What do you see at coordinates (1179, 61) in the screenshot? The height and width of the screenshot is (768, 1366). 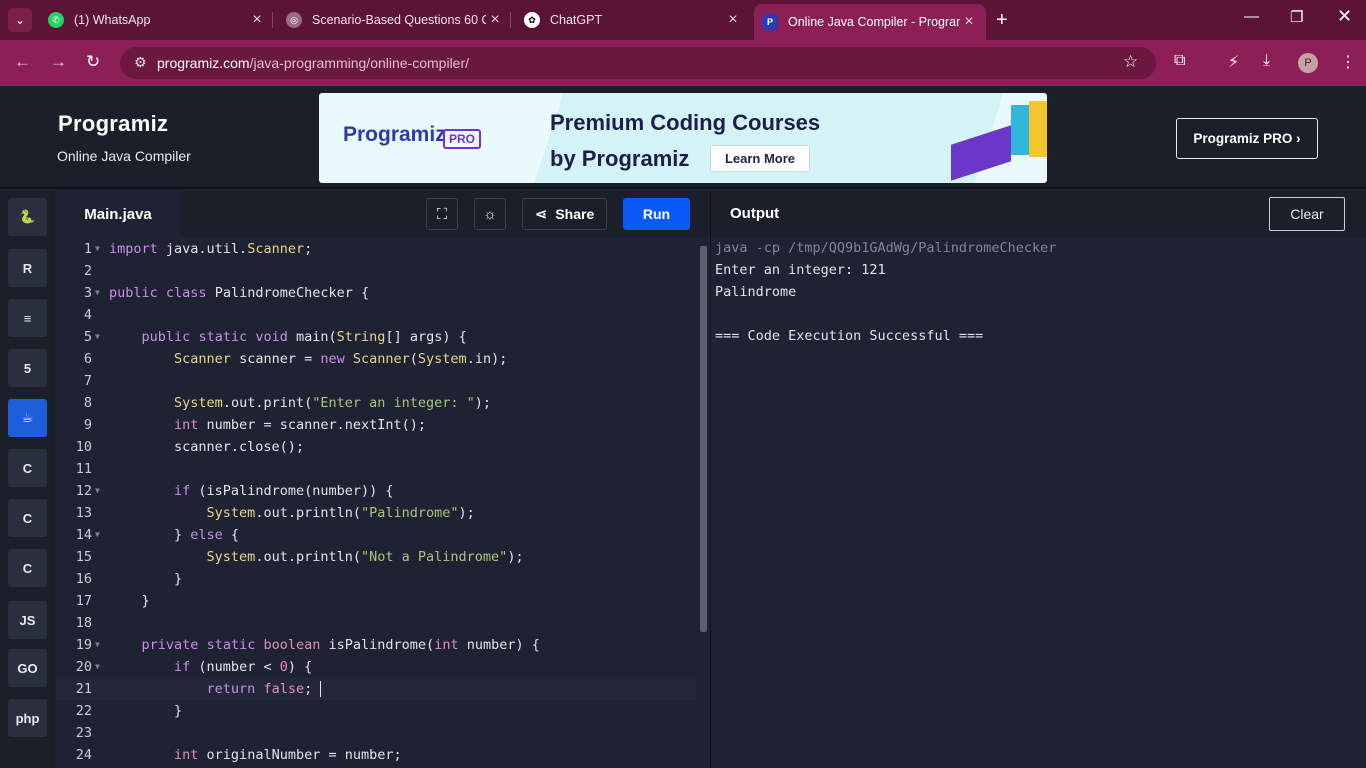 I see `extensions-icon: ⧉` at bounding box center [1179, 61].